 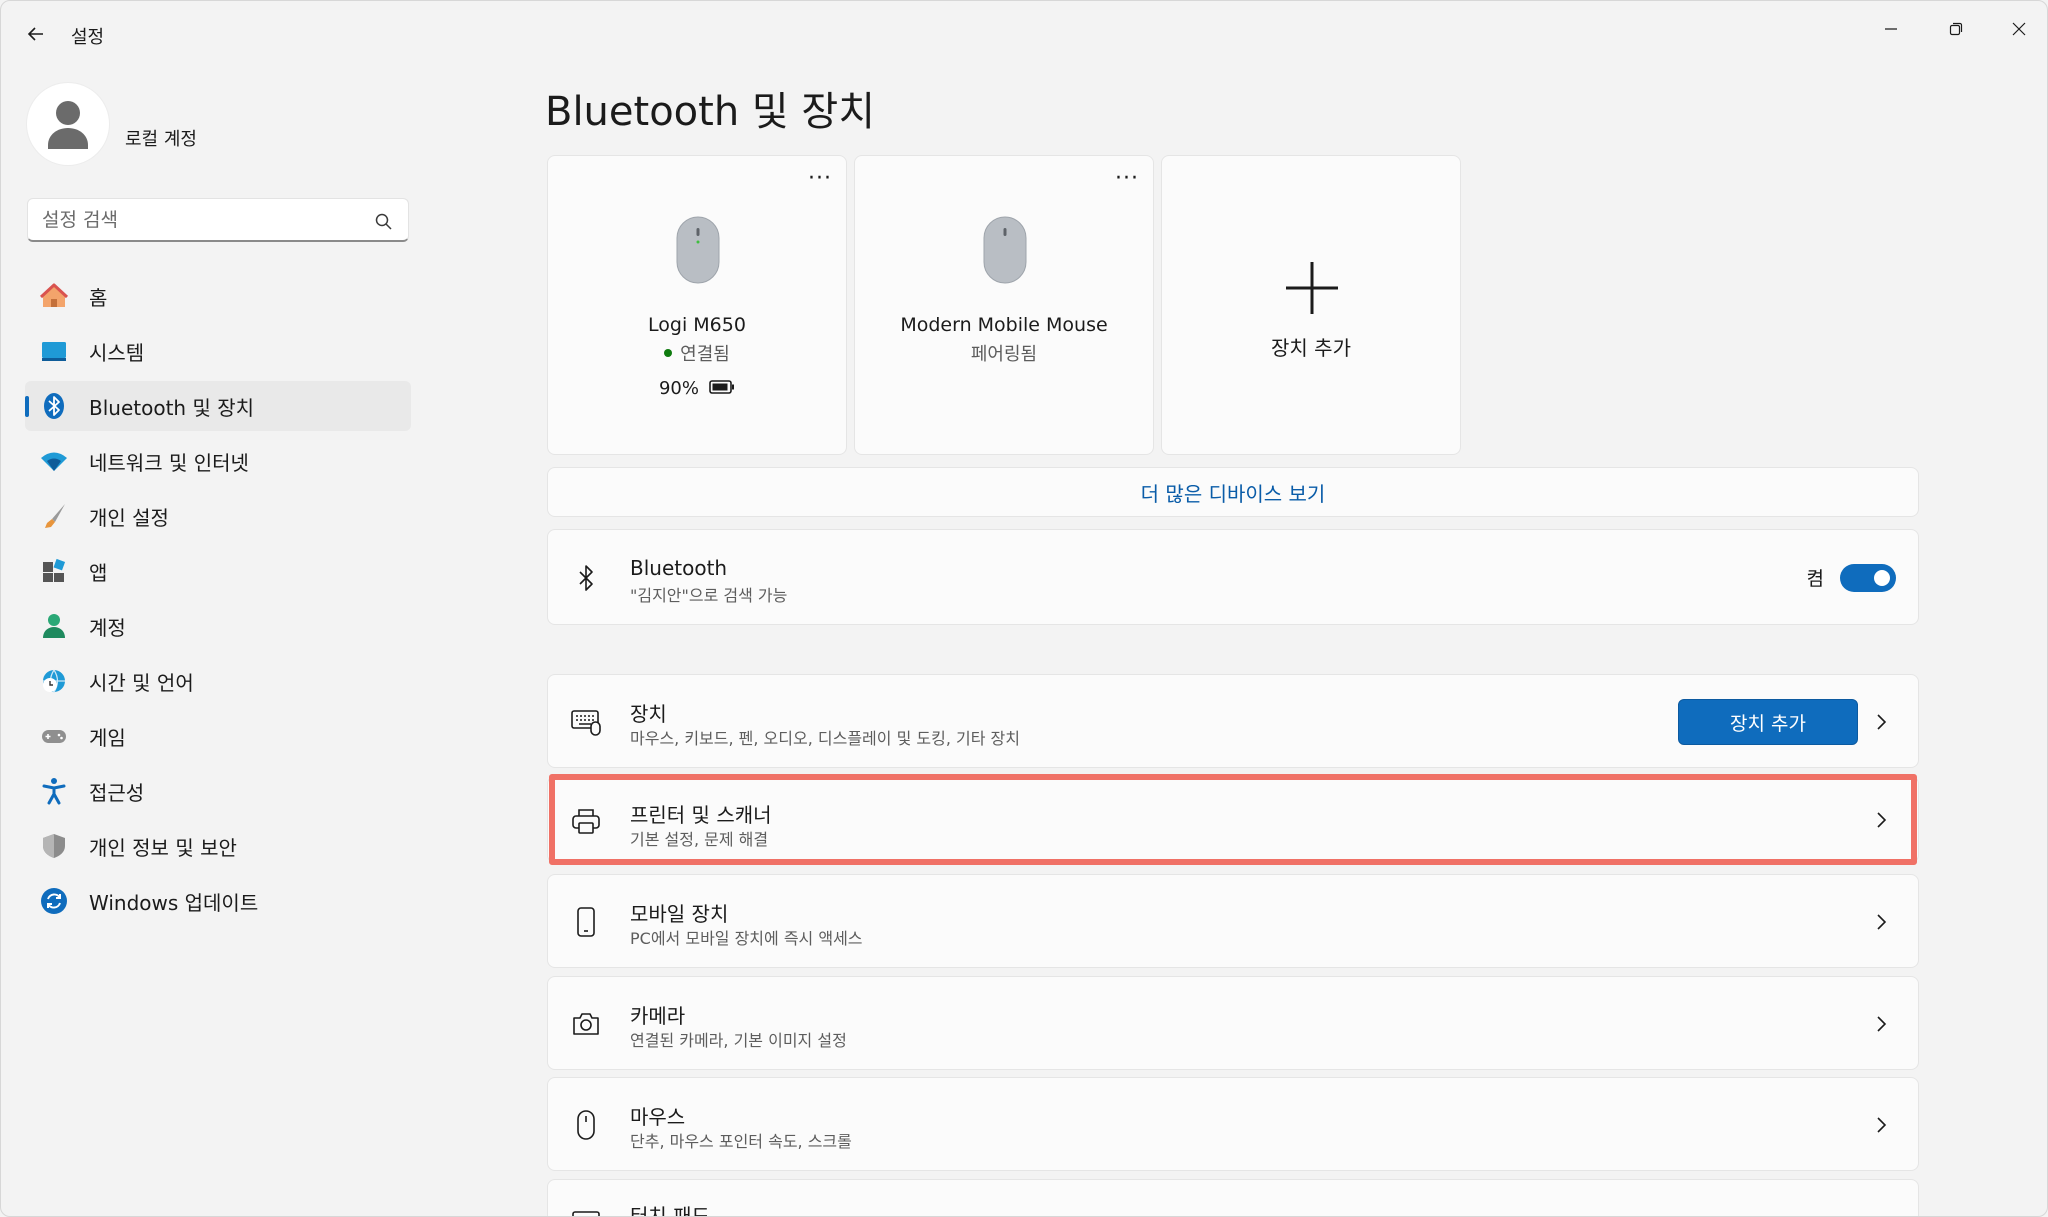 I want to click on sidebar-item-apps: 앱, so click(x=218, y=571).